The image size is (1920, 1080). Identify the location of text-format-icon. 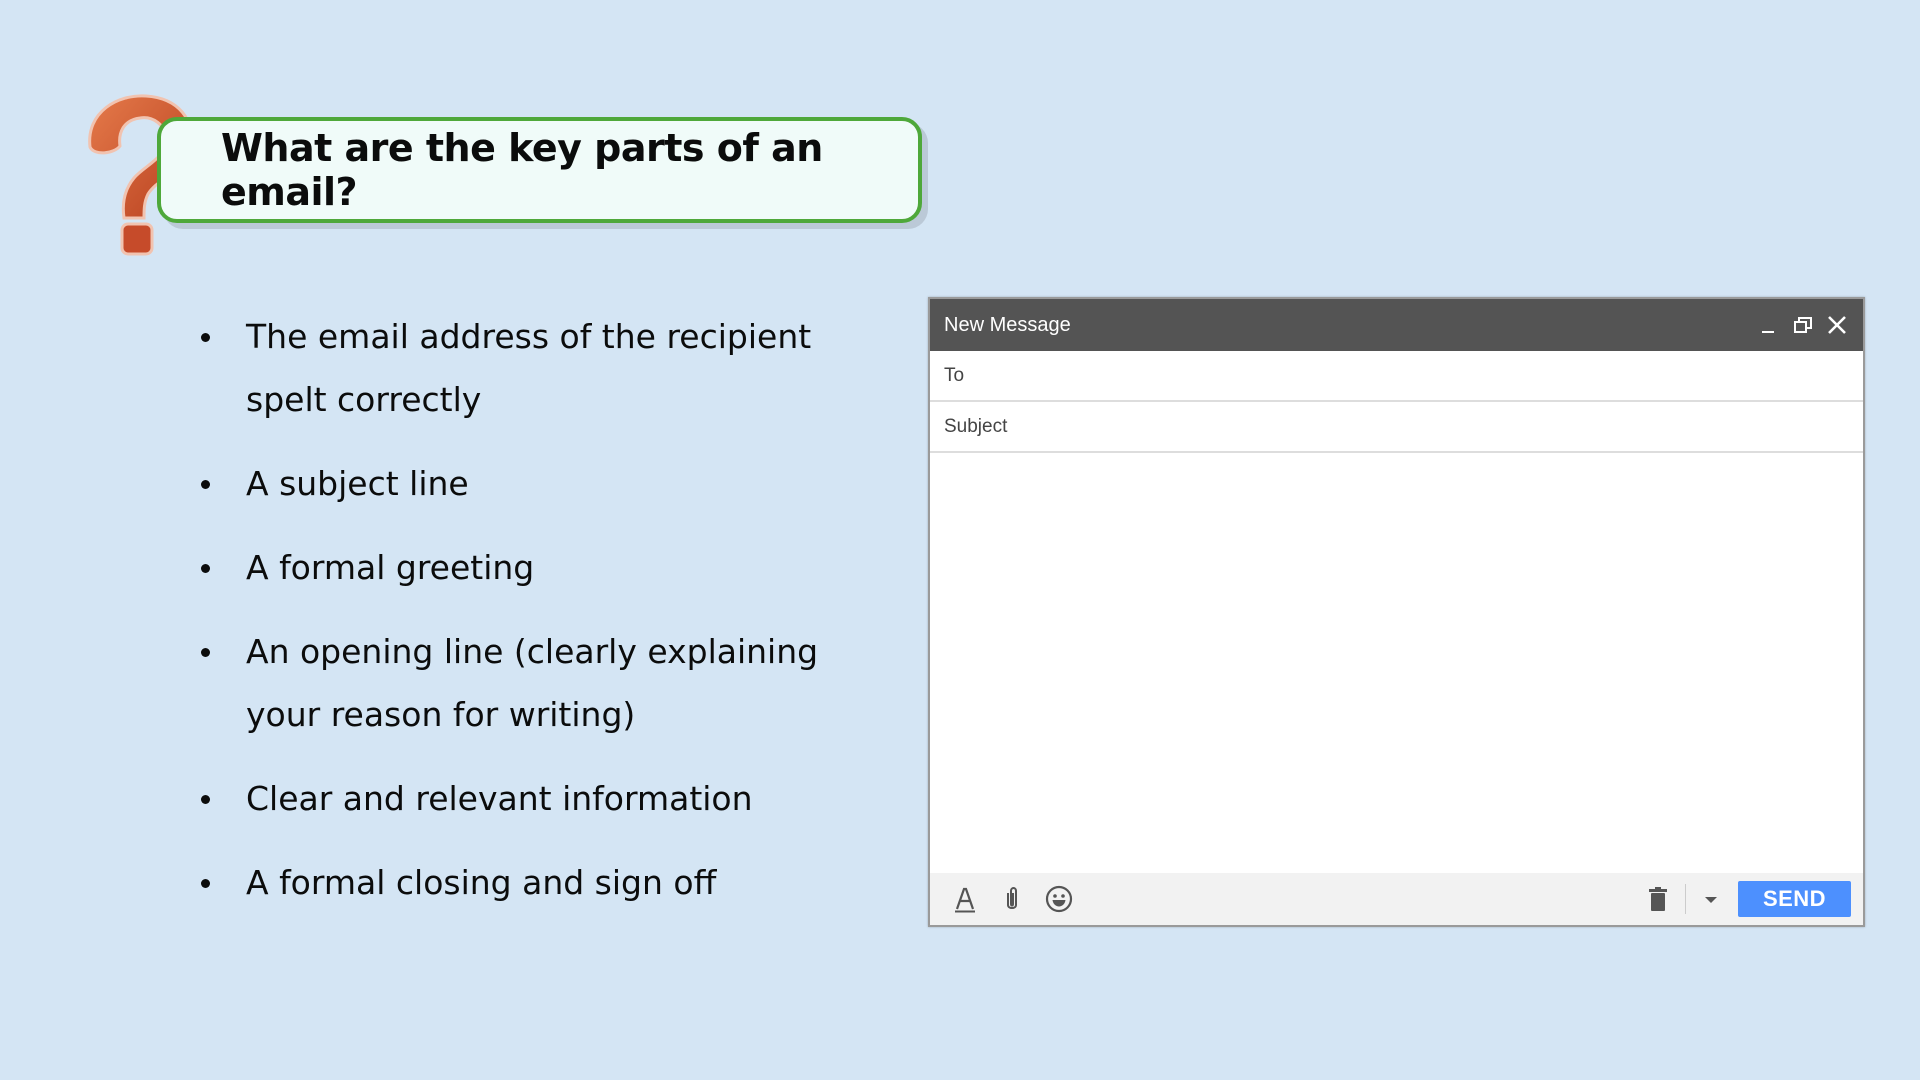
(965, 899).